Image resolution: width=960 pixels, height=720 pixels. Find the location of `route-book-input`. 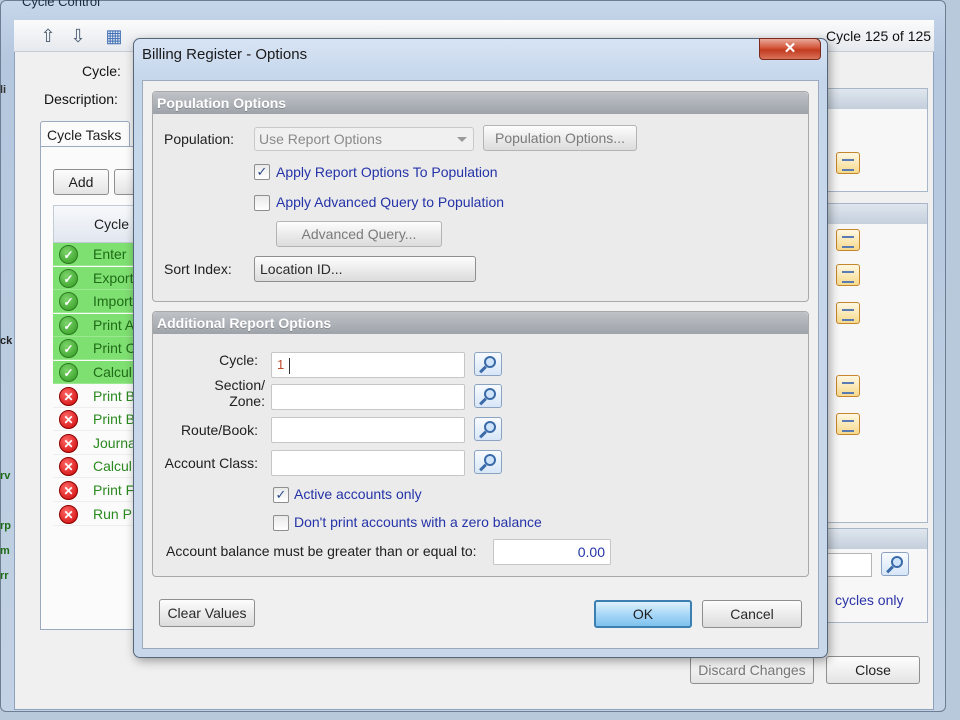

route-book-input is located at coordinates (368, 430).